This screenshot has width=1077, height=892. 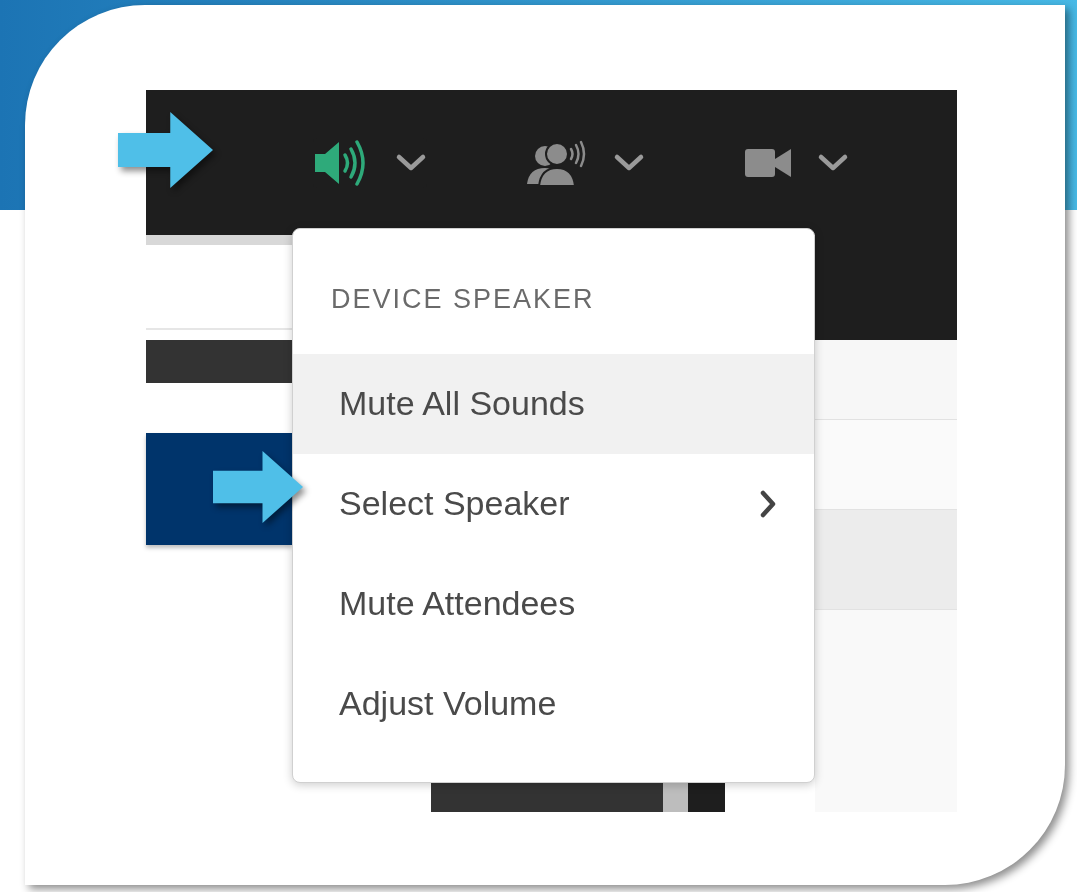 What do you see at coordinates (797, 162) in the screenshot?
I see `camera-menu-button` at bounding box center [797, 162].